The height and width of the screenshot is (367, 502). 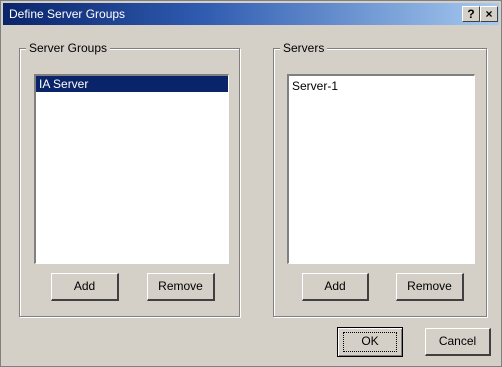 What do you see at coordinates (489, 14) in the screenshot?
I see `close-button: ×` at bounding box center [489, 14].